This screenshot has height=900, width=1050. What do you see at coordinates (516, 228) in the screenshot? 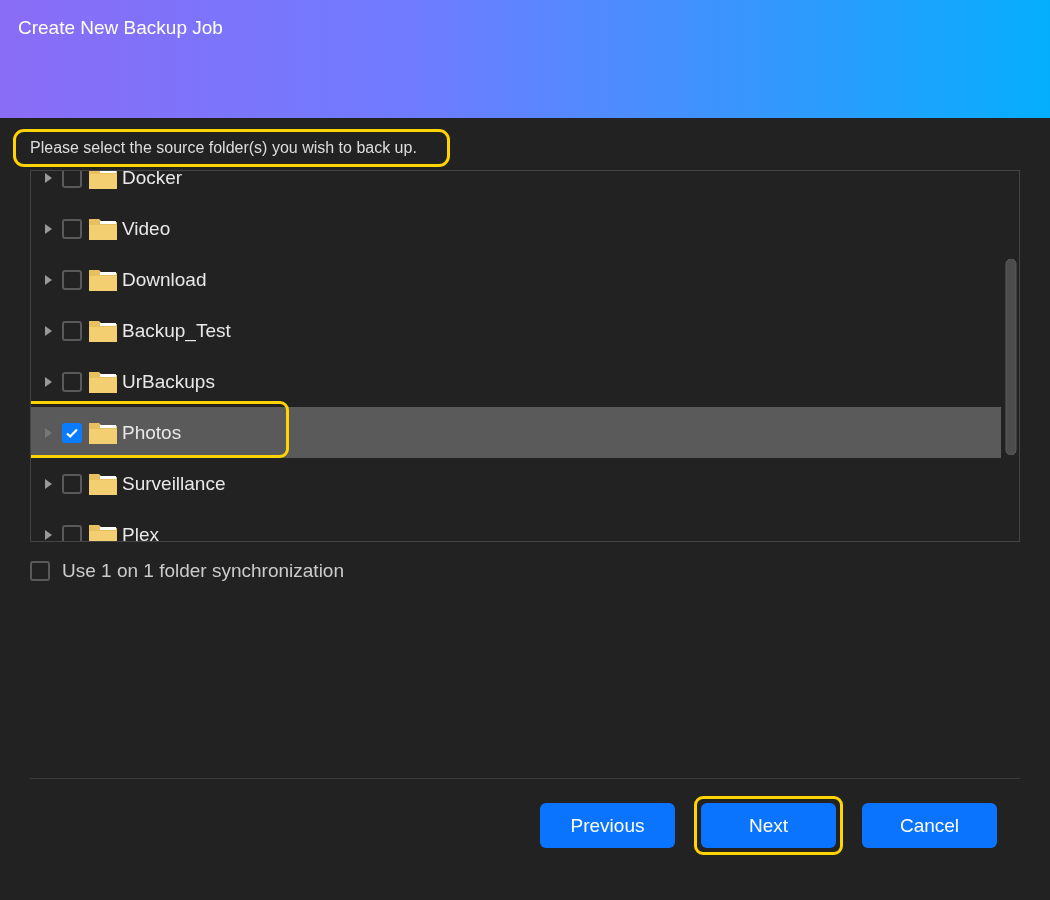
I see `folder-row: Video` at bounding box center [516, 228].